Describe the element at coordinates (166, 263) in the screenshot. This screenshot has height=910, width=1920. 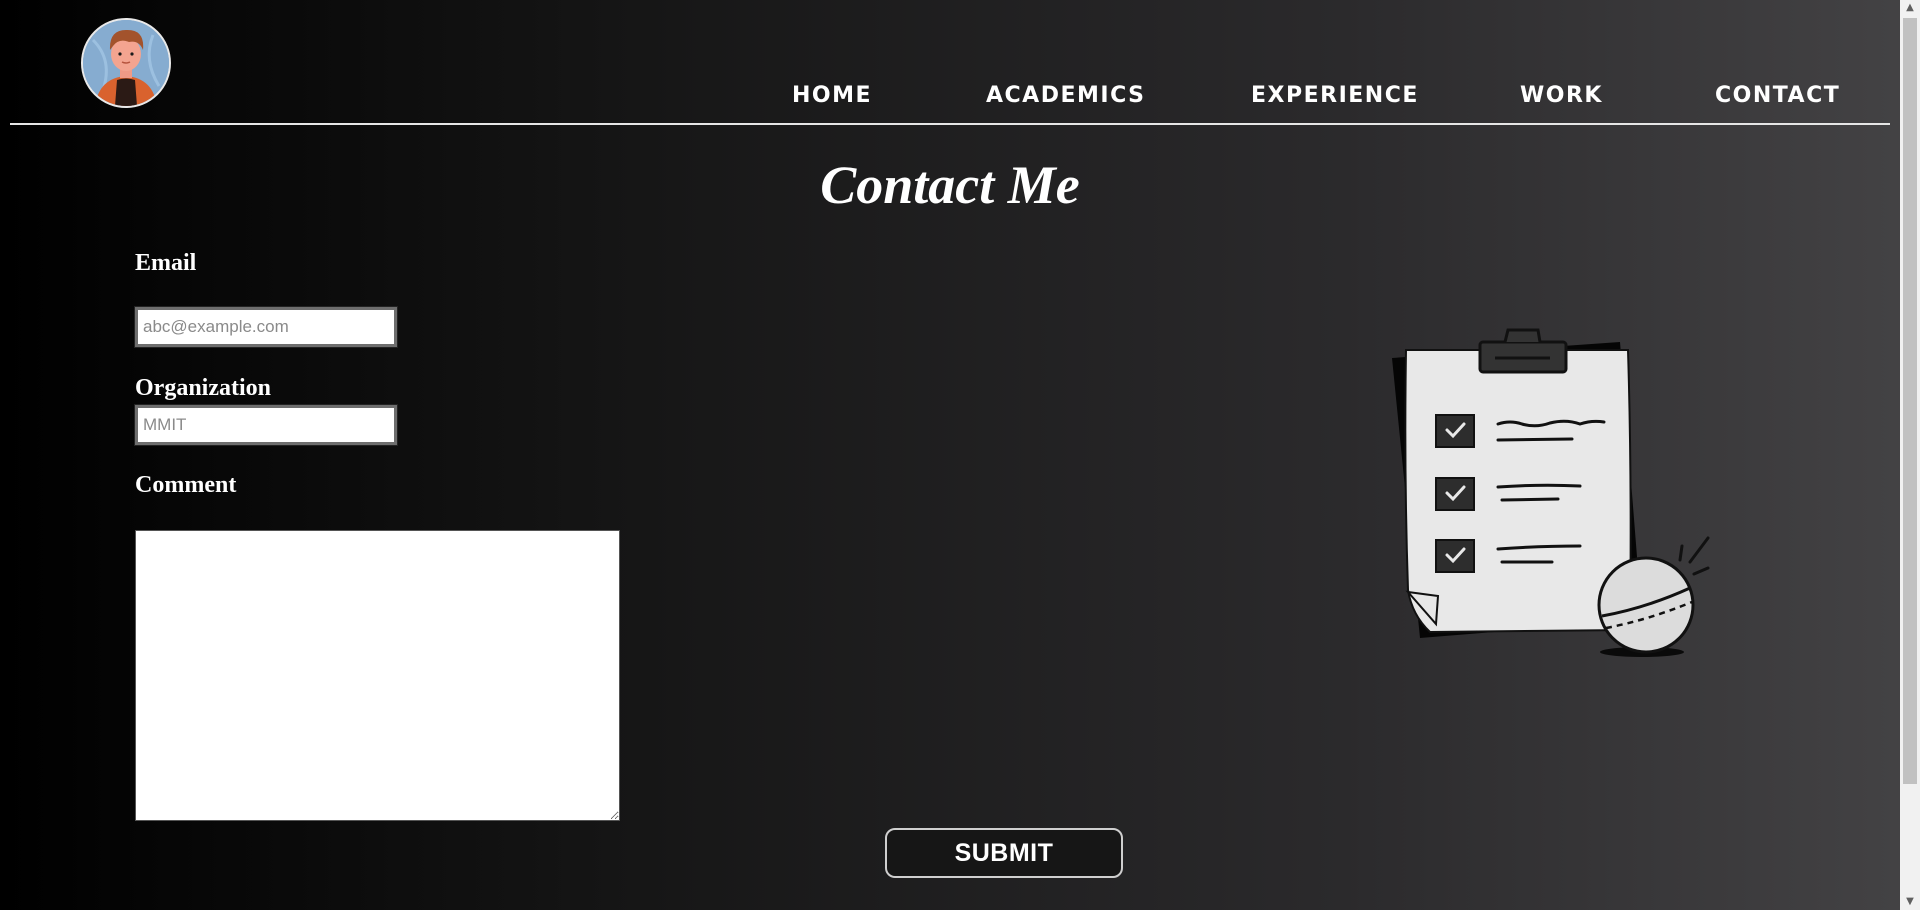
I see `email-label: Email` at that location.